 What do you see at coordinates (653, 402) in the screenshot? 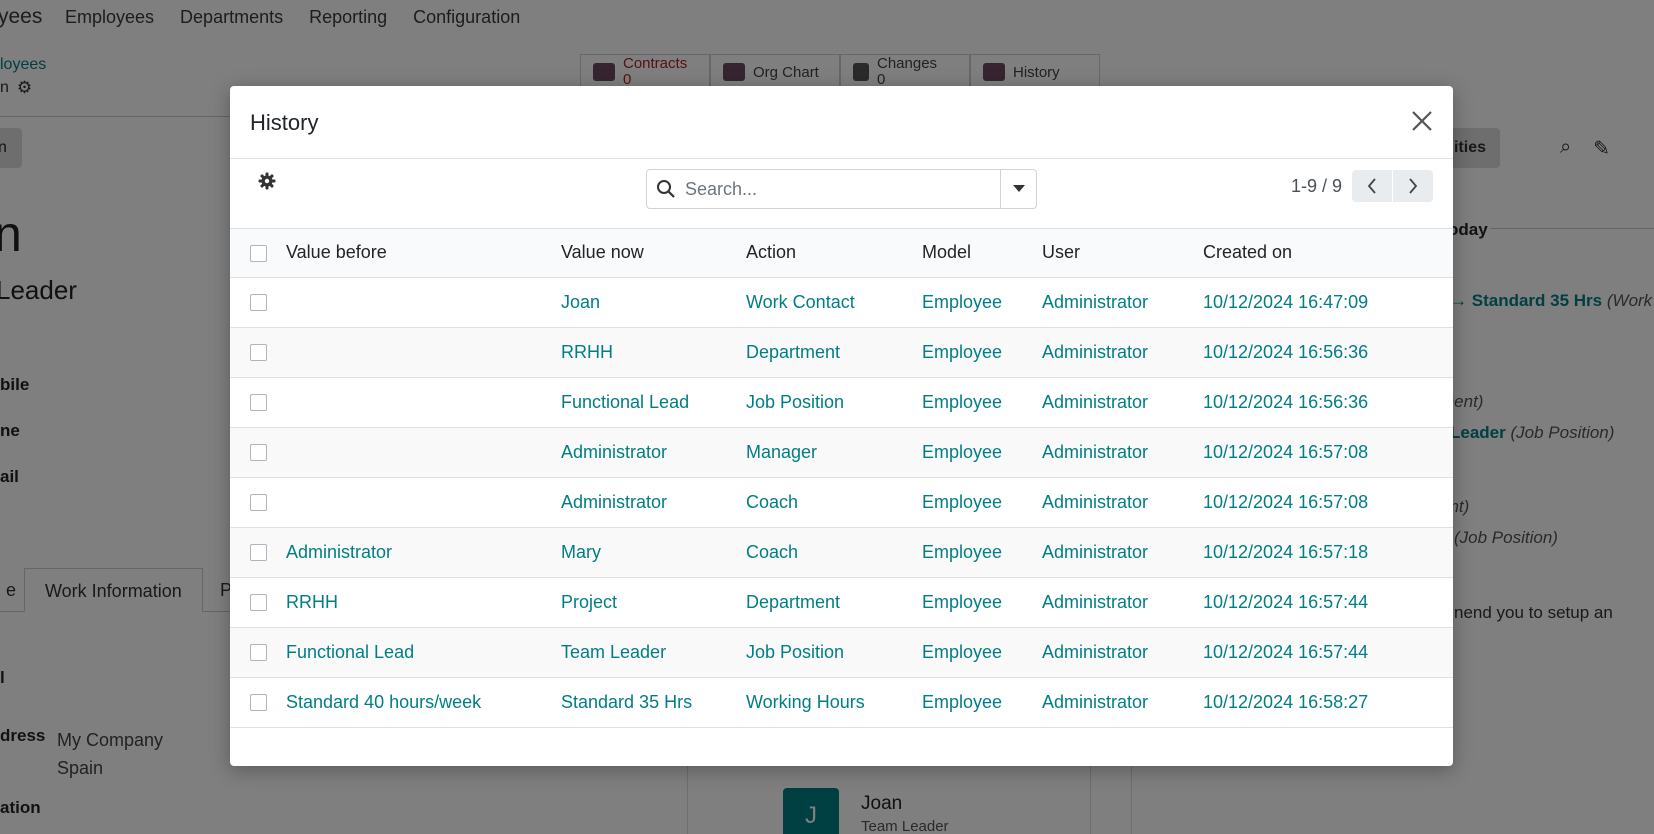
I see `cell-value-now: Functional Lead` at bounding box center [653, 402].